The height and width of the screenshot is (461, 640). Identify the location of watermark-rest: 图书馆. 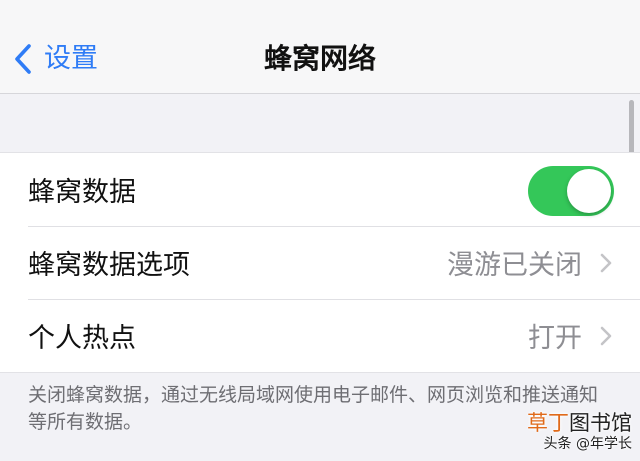
(600, 423).